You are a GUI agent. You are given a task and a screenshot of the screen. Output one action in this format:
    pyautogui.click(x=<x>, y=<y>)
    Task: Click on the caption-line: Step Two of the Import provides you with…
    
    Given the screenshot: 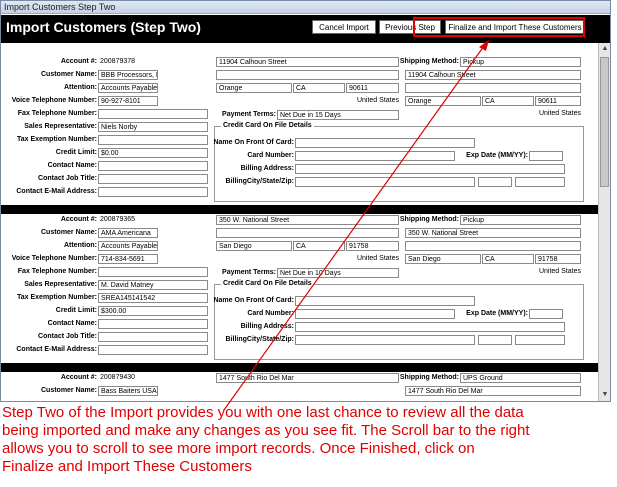 What is the action you would take?
    pyautogui.click(x=263, y=412)
    